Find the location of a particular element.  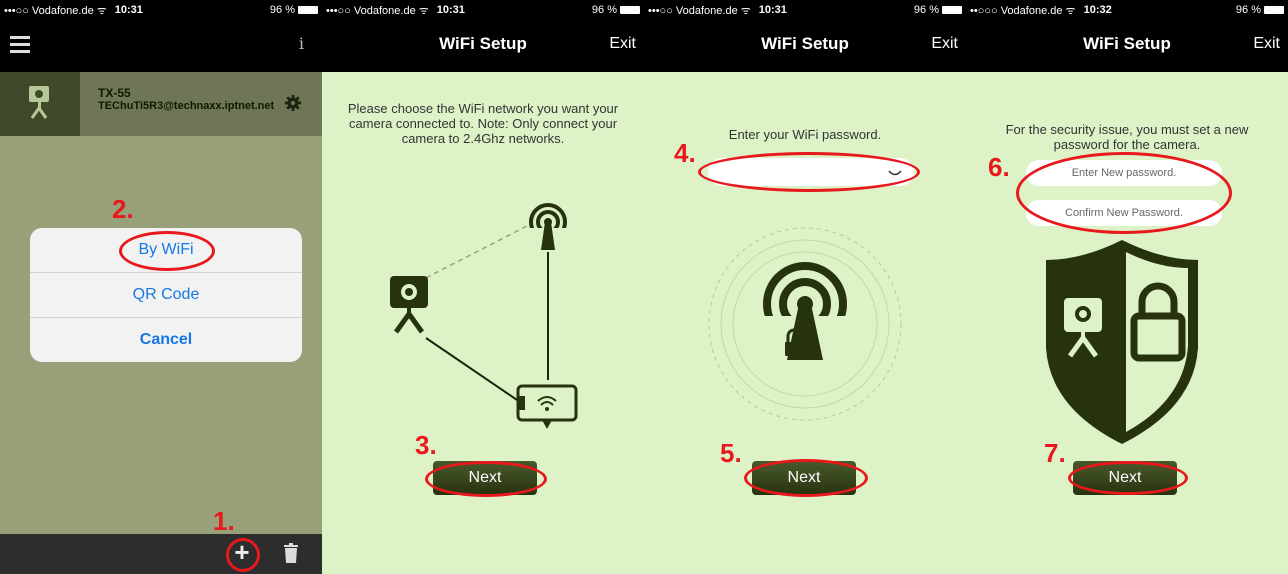

router-antenna-icon is located at coordinates (548, 226).